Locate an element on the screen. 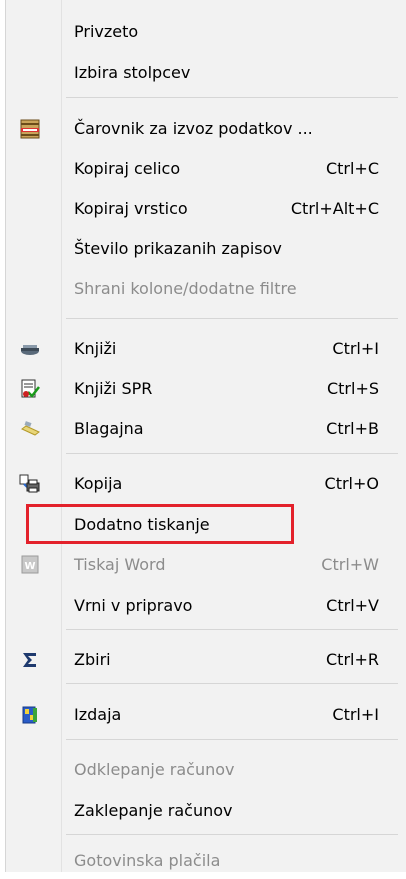 This screenshot has height=879, width=406. sigma-icon is located at coordinates (30, 660).